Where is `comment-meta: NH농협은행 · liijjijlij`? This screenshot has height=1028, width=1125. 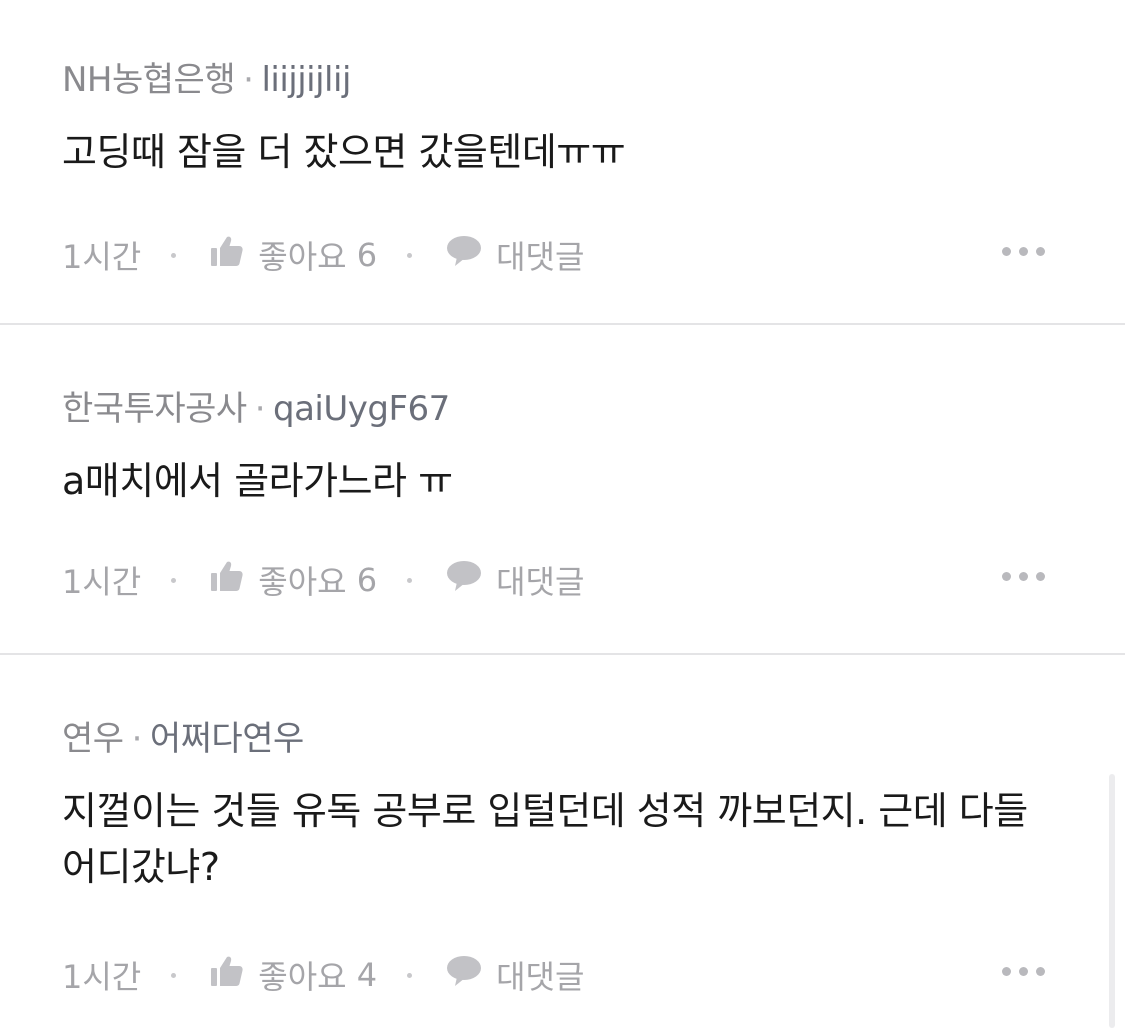 comment-meta: NH농협은행 · liijjijlij is located at coordinates (553, 80).